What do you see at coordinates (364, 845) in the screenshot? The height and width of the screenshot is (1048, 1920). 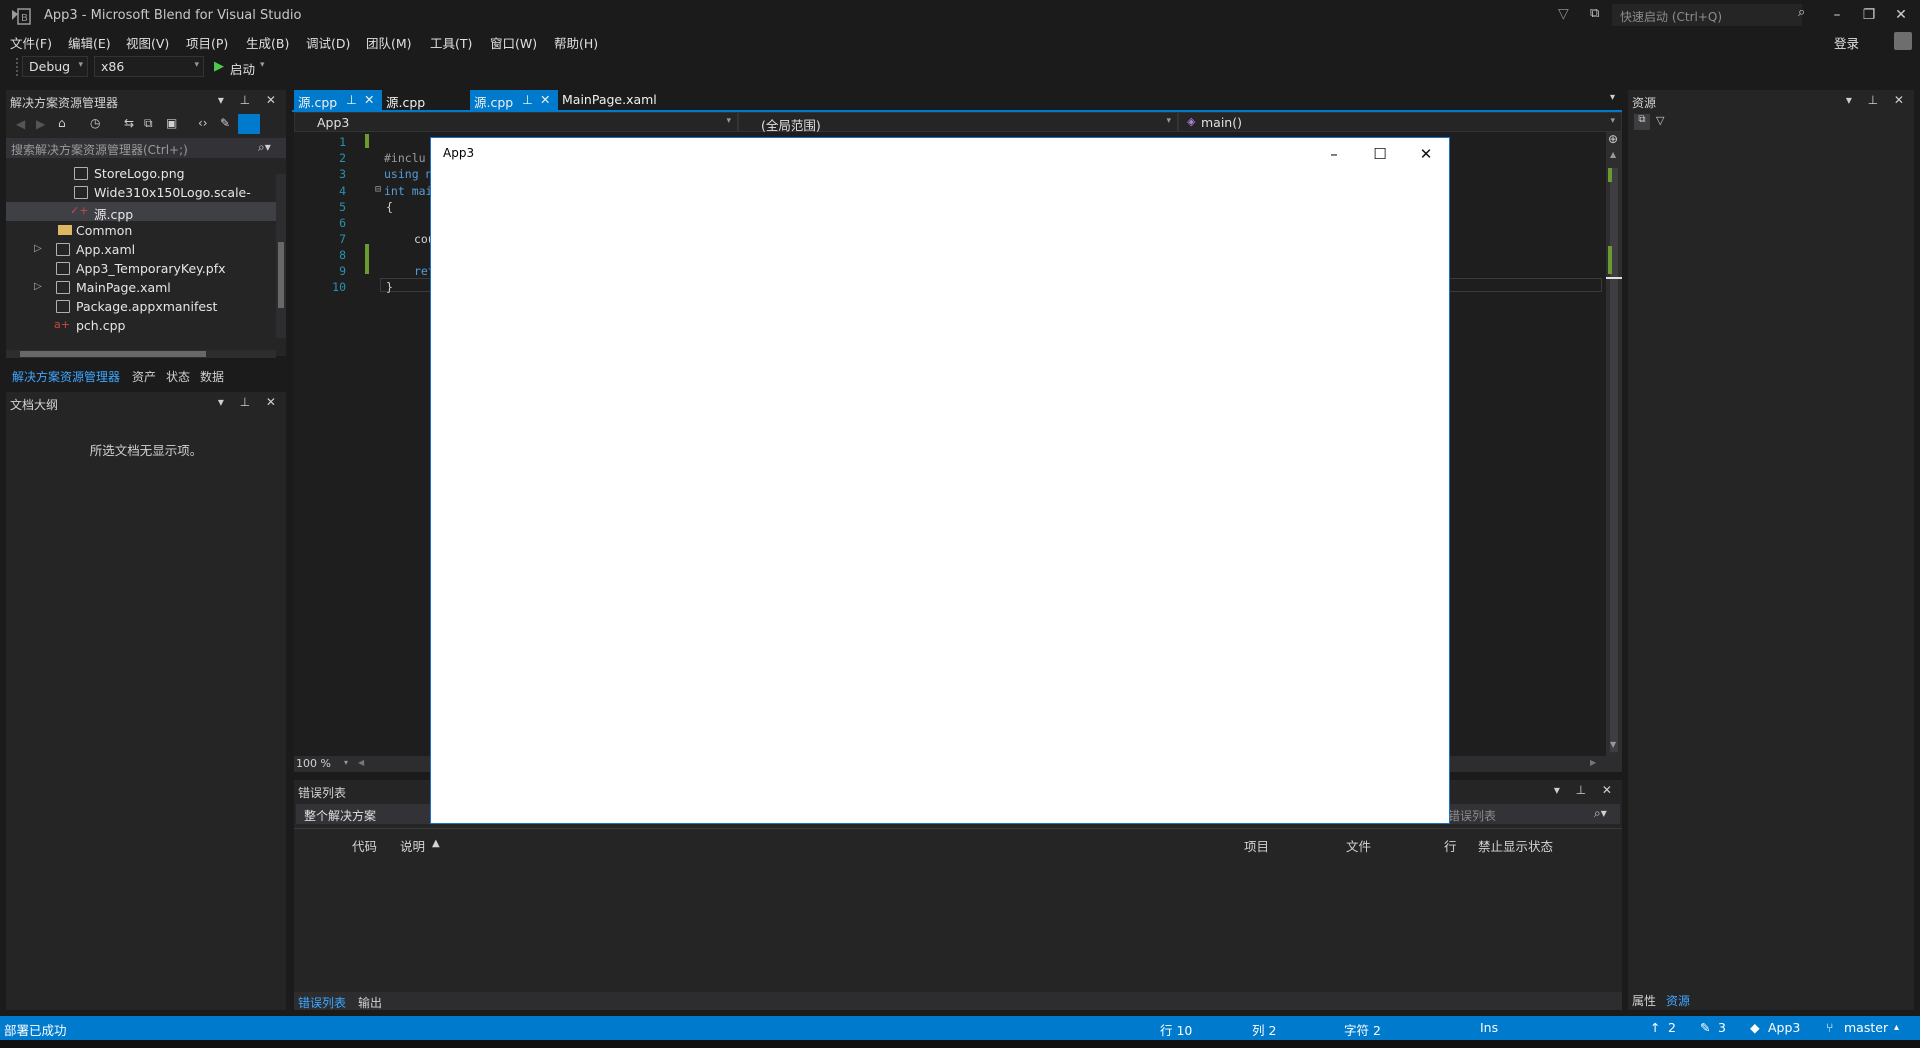 I see `column-code: 代码` at bounding box center [364, 845].